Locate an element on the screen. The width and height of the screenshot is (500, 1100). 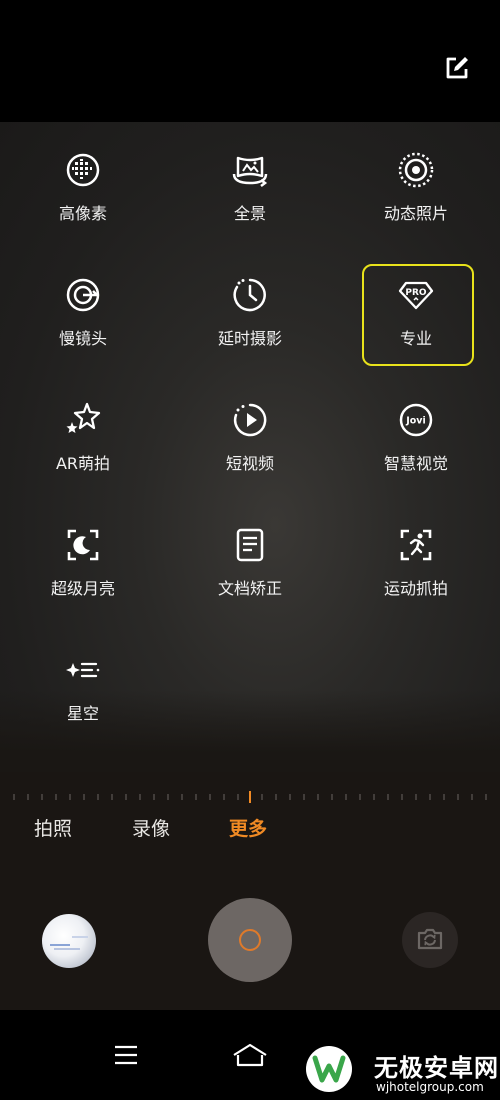
highlight-box is located at coordinates (418, 315).